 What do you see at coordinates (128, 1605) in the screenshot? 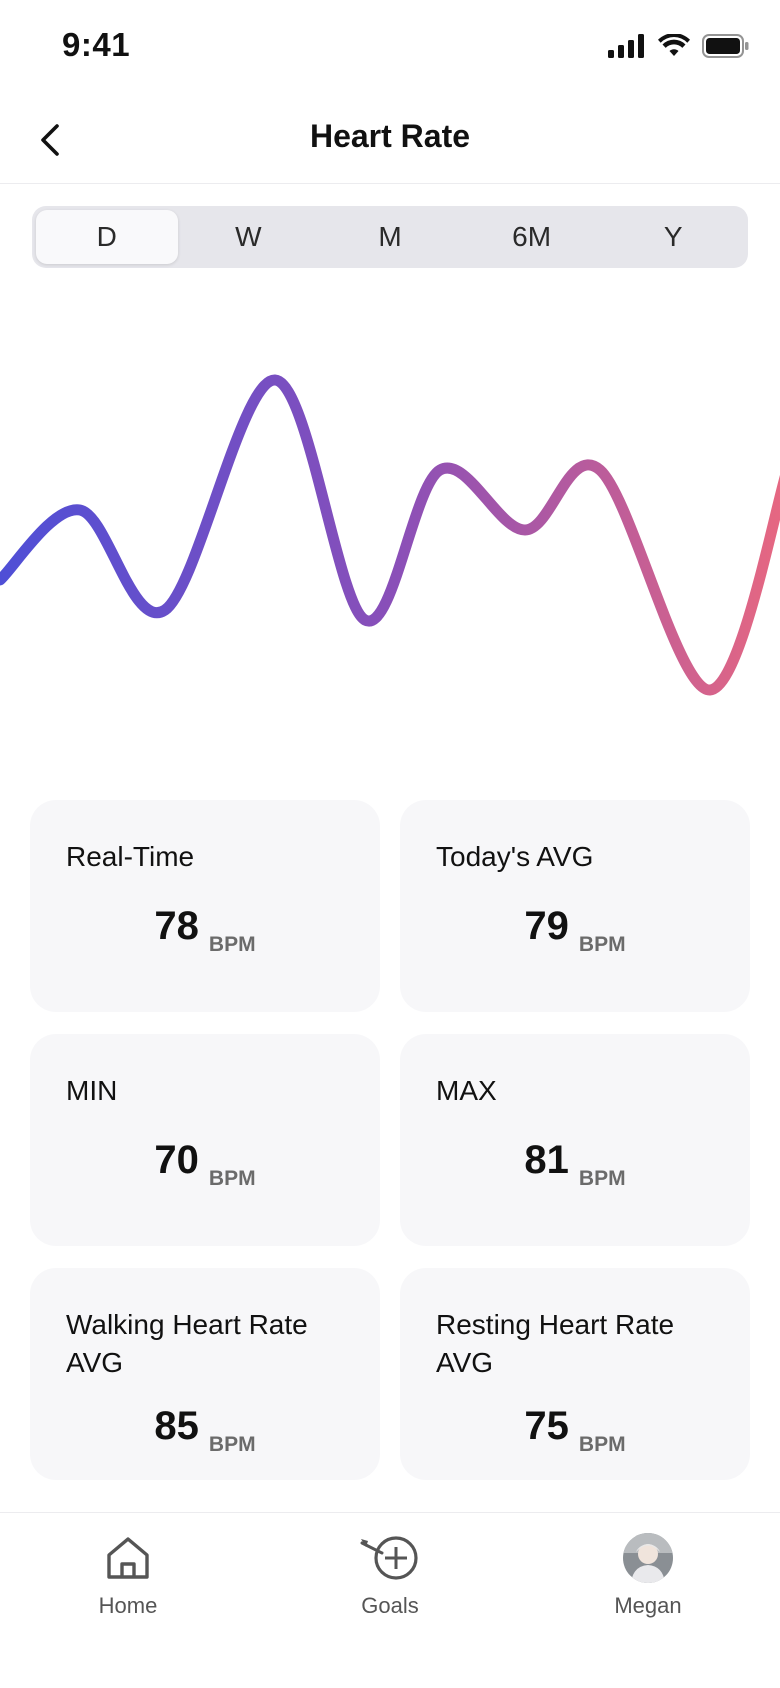
I see `tab-label: Home` at bounding box center [128, 1605].